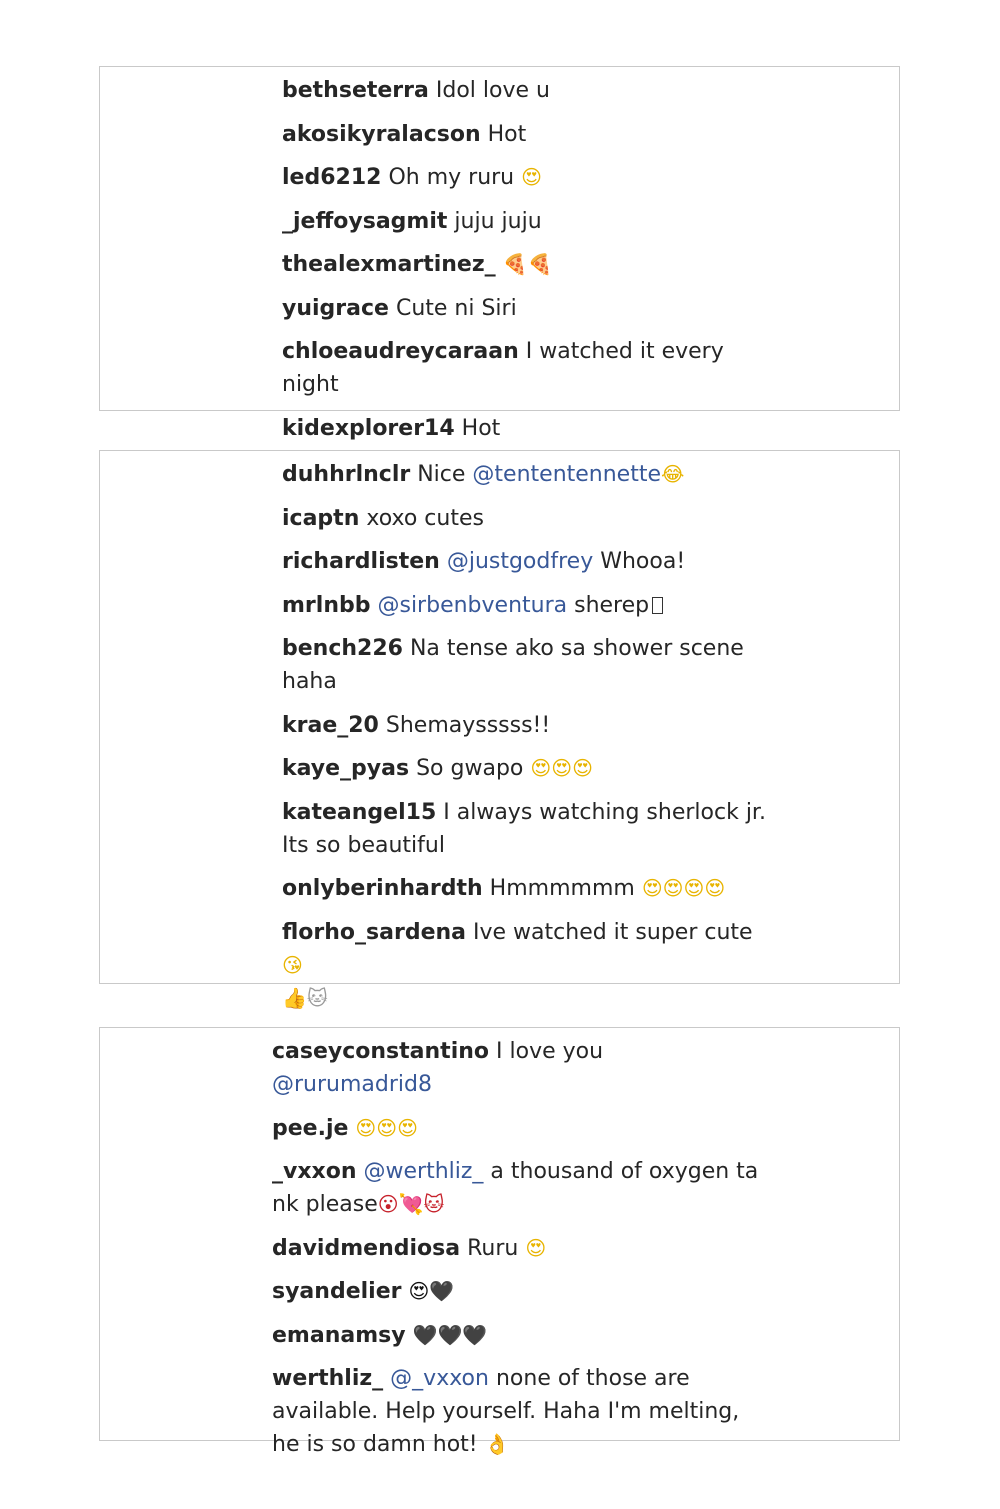 This screenshot has width=1000, height=1509. What do you see at coordinates (310, 1128) in the screenshot?
I see `comment-username: pee.je` at bounding box center [310, 1128].